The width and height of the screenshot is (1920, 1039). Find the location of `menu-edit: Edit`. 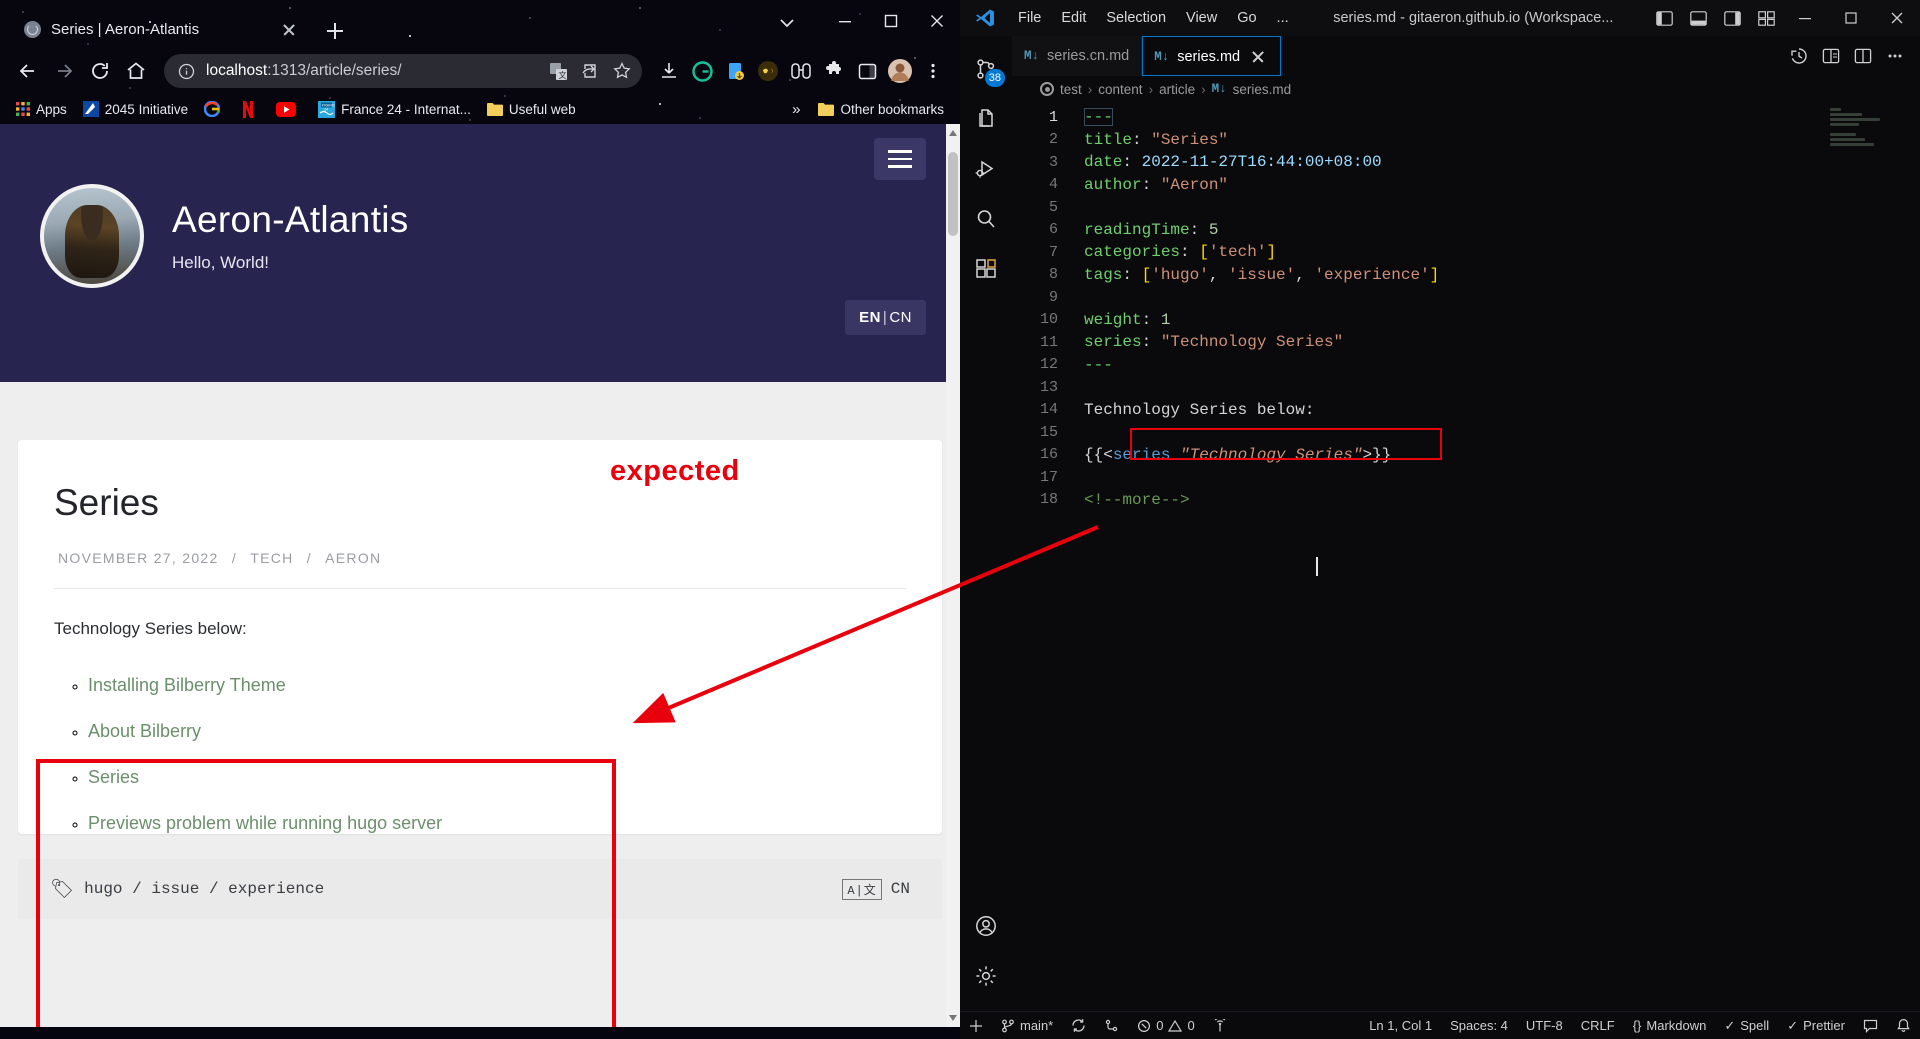

menu-edit: Edit is located at coordinates (1073, 18).